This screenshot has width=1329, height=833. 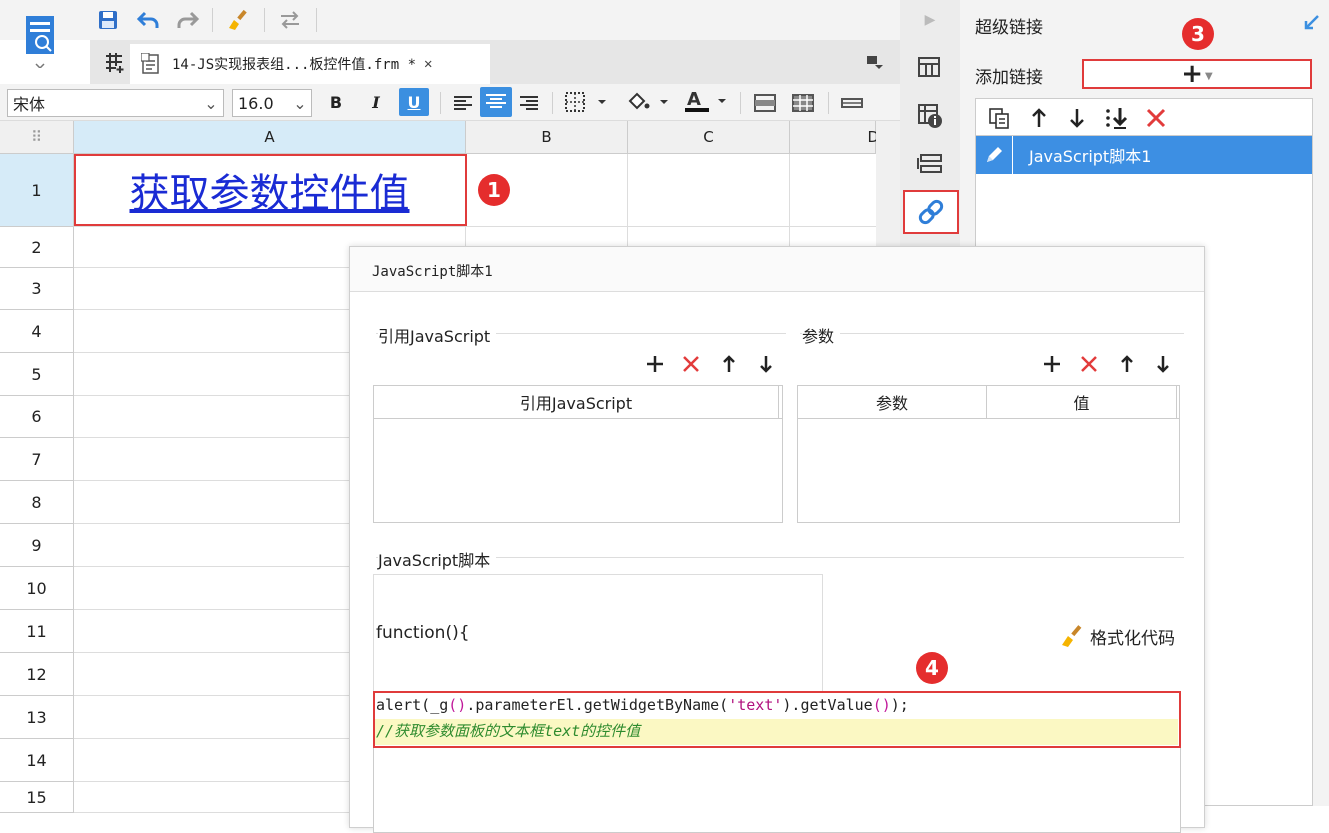 What do you see at coordinates (188, 20) in the screenshot?
I see `redo-icon` at bounding box center [188, 20].